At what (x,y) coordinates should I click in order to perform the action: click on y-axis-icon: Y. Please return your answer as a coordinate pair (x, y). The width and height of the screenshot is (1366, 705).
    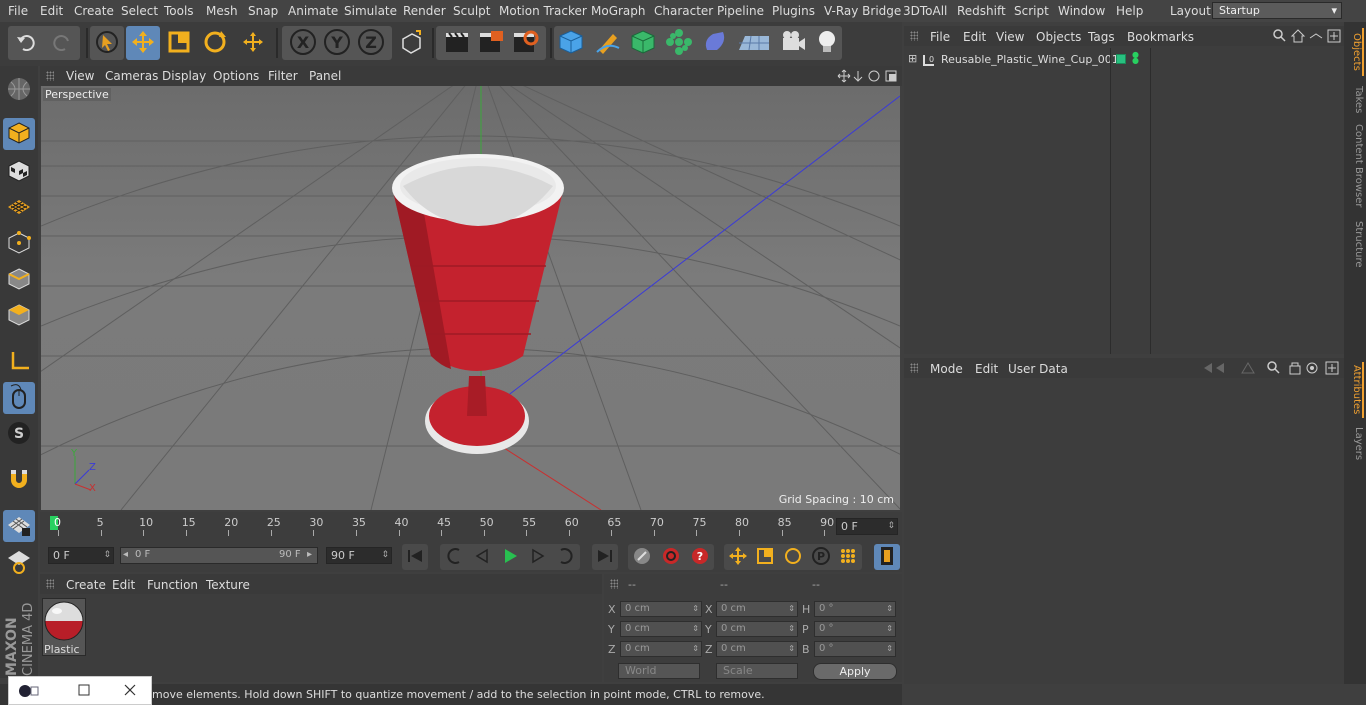
    Looking at the image, I should click on (337, 43).